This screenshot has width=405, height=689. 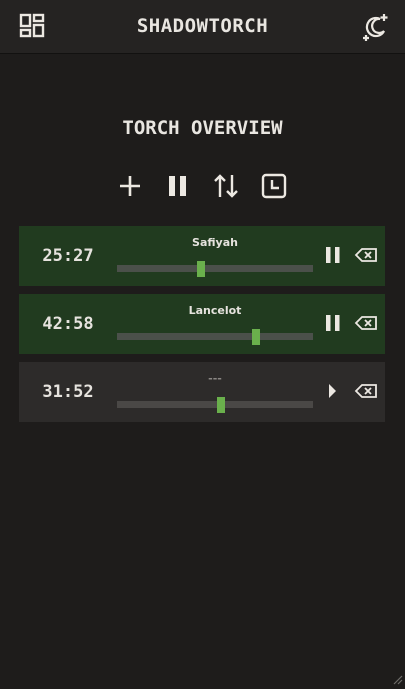 What do you see at coordinates (68, 392) in the screenshot?
I see `torch-time: 31:52` at bounding box center [68, 392].